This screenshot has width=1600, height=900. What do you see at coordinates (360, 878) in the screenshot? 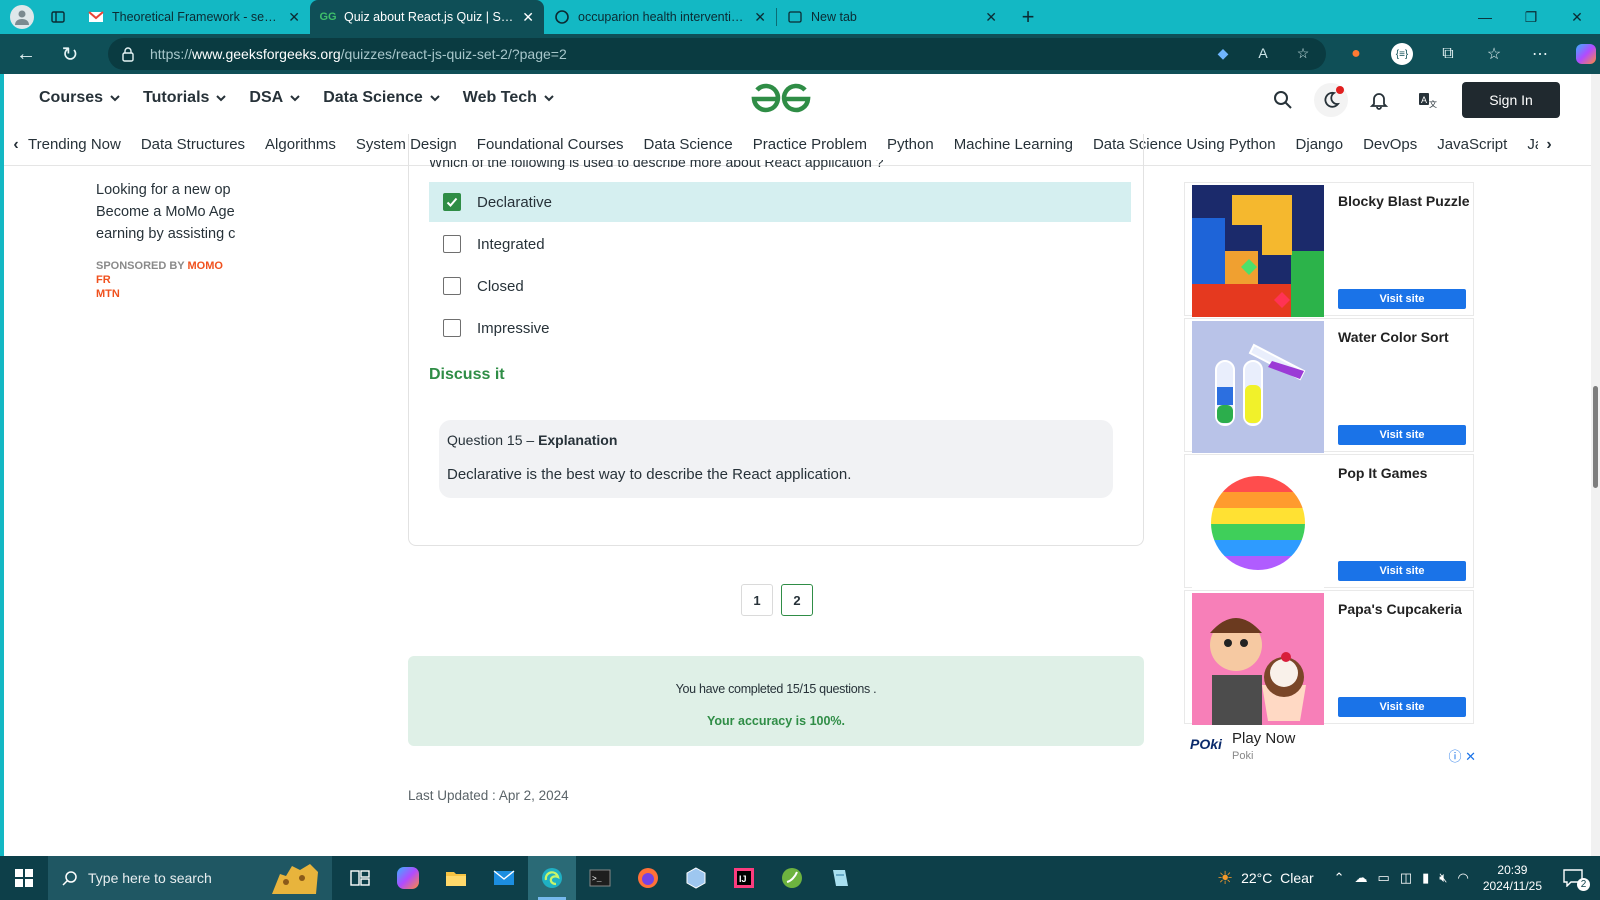
I see `task-view-icon` at bounding box center [360, 878].